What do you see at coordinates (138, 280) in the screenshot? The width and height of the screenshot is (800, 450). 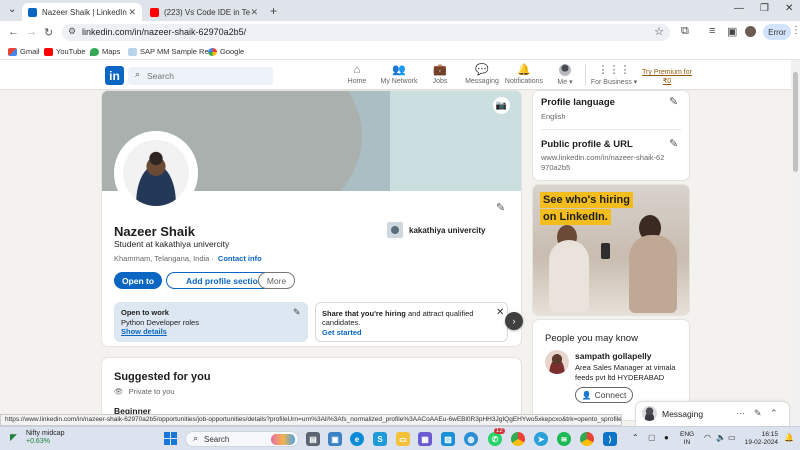 I see `open-to-button: Open to` at bounding box center [138, 280].